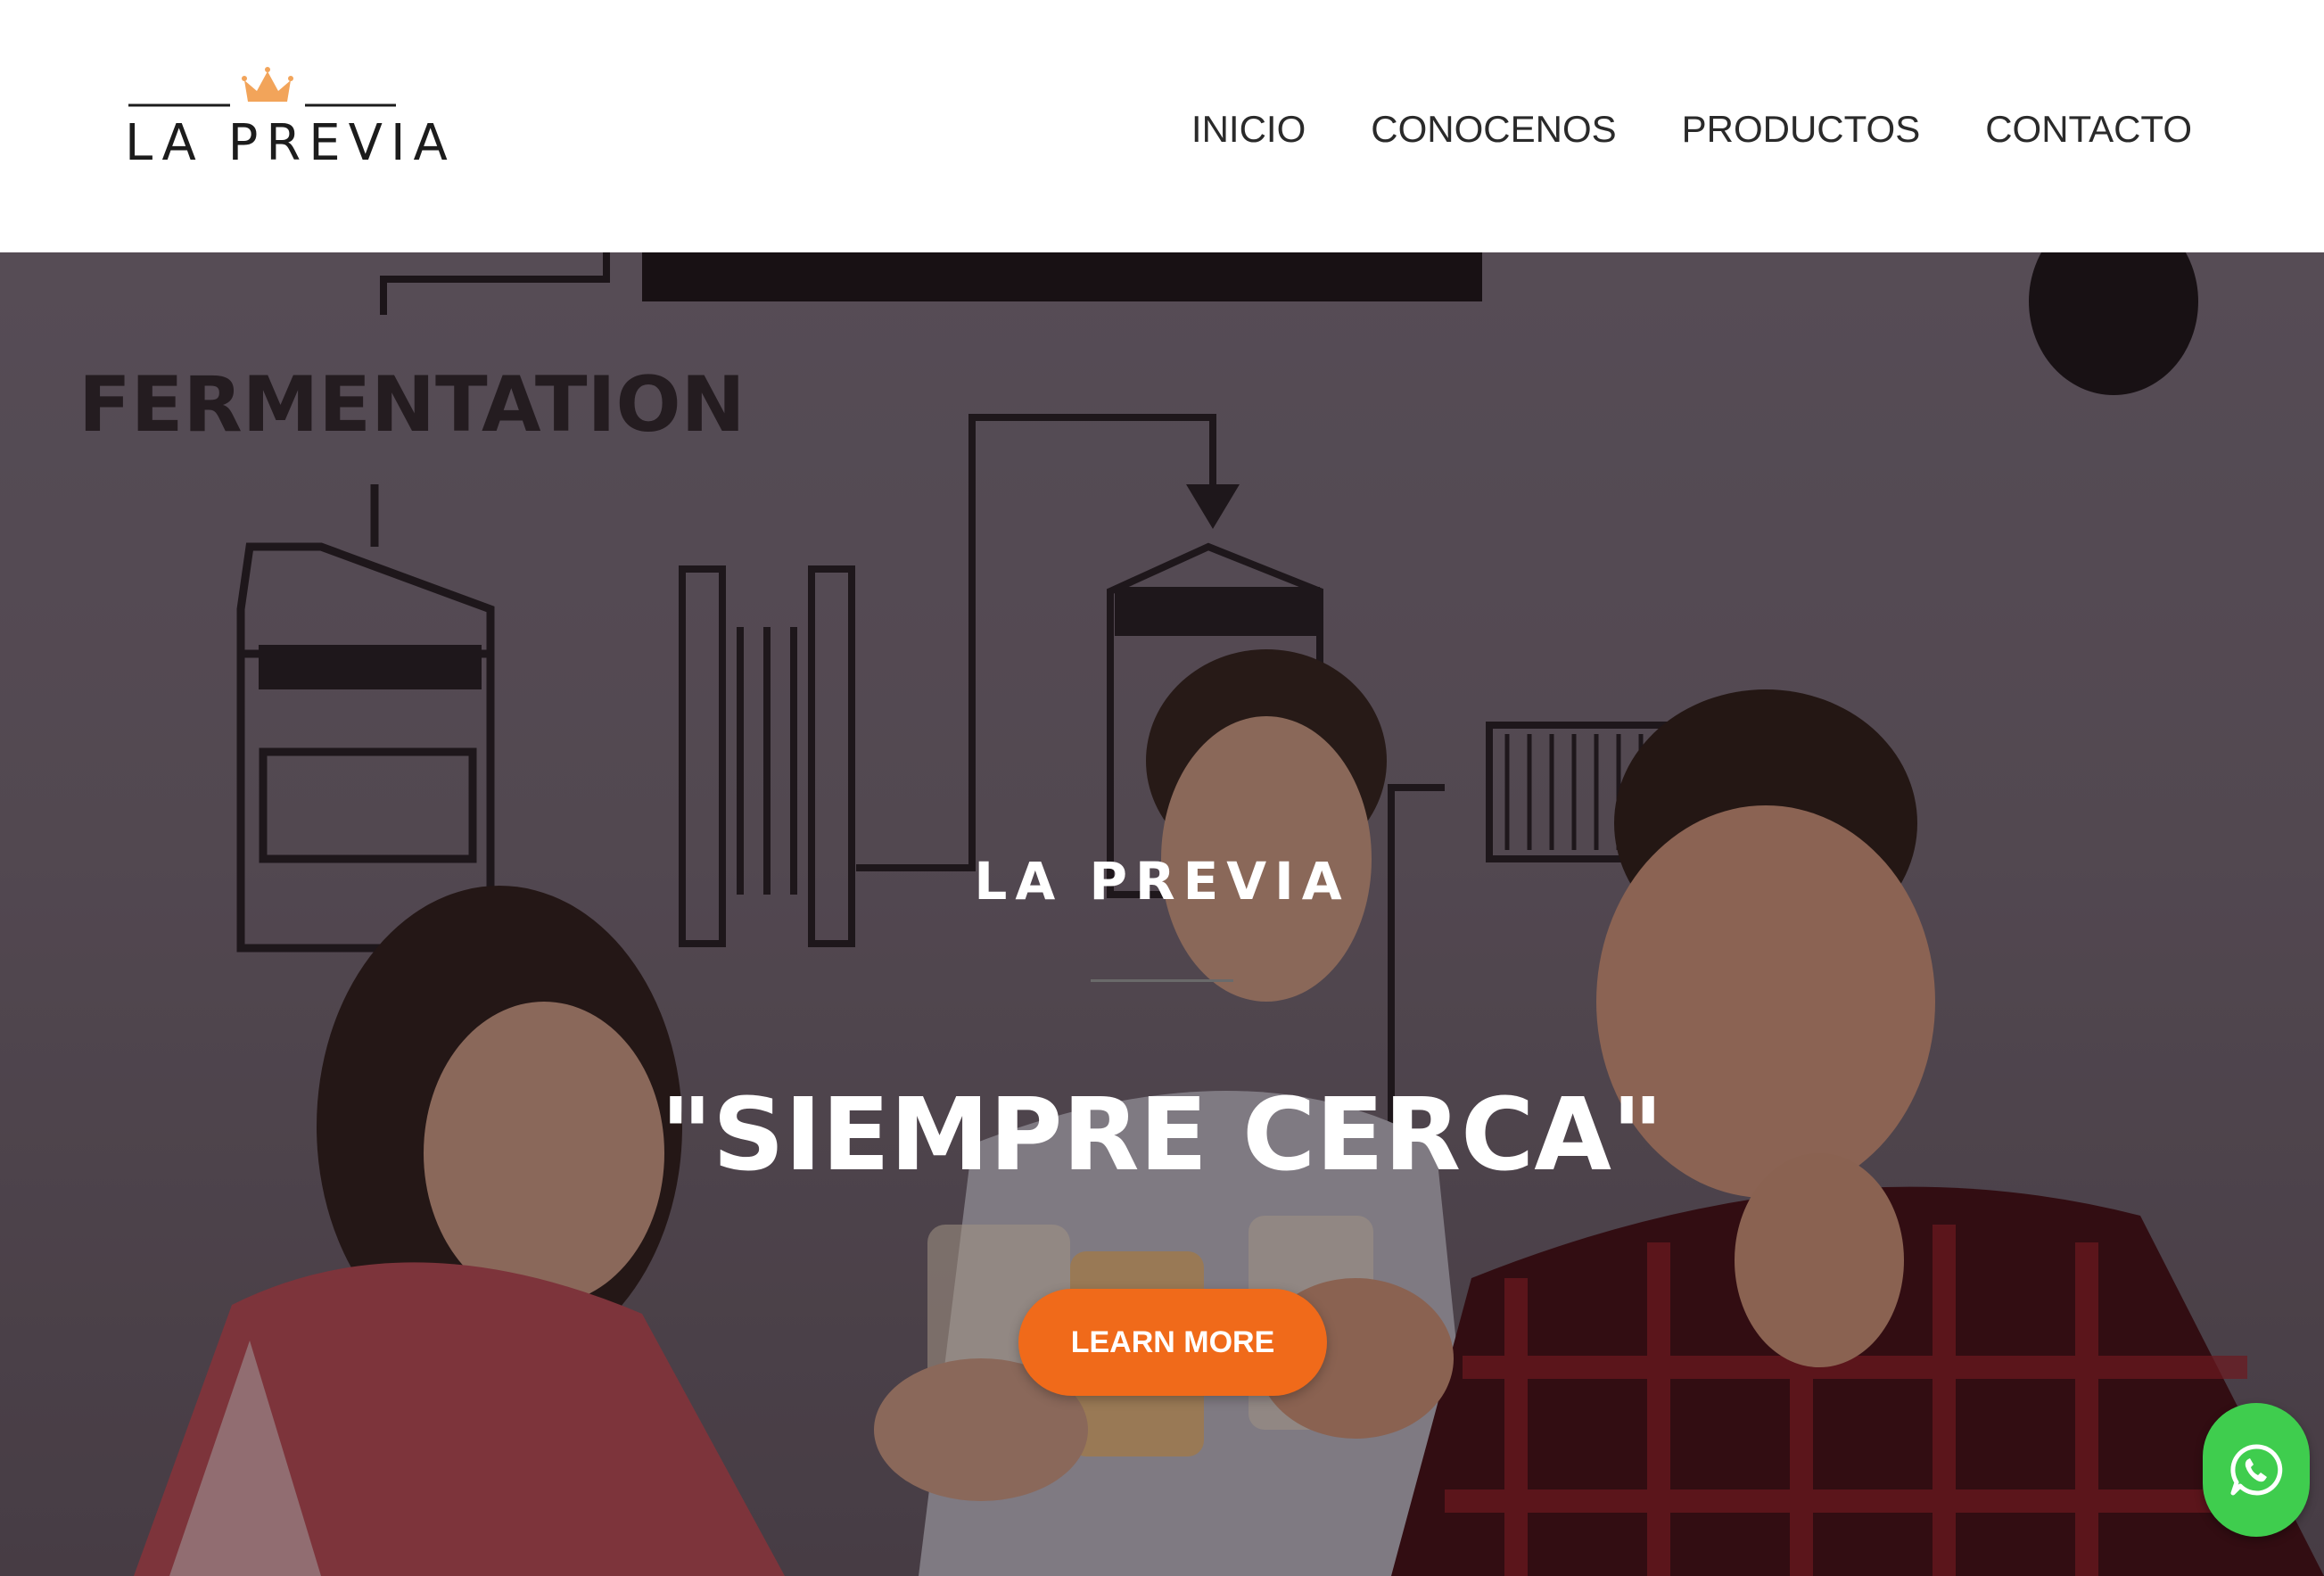 This screenshot has width=2324, height=1576. What do you see at coordinates (2088, 129) in the screenshot?
I see `nav-contacto: CONTACTO` at bounding box center [2088, 129].